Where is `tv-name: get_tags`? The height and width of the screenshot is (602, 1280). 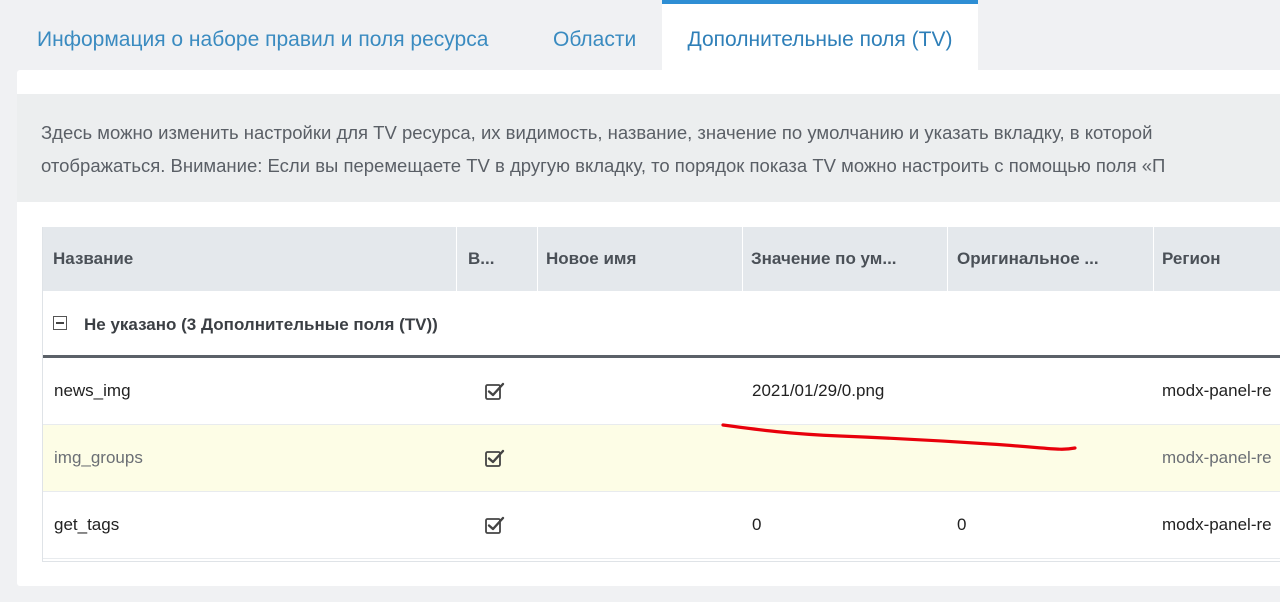 tv-name: get_tags is located at coordinates (87, 524).